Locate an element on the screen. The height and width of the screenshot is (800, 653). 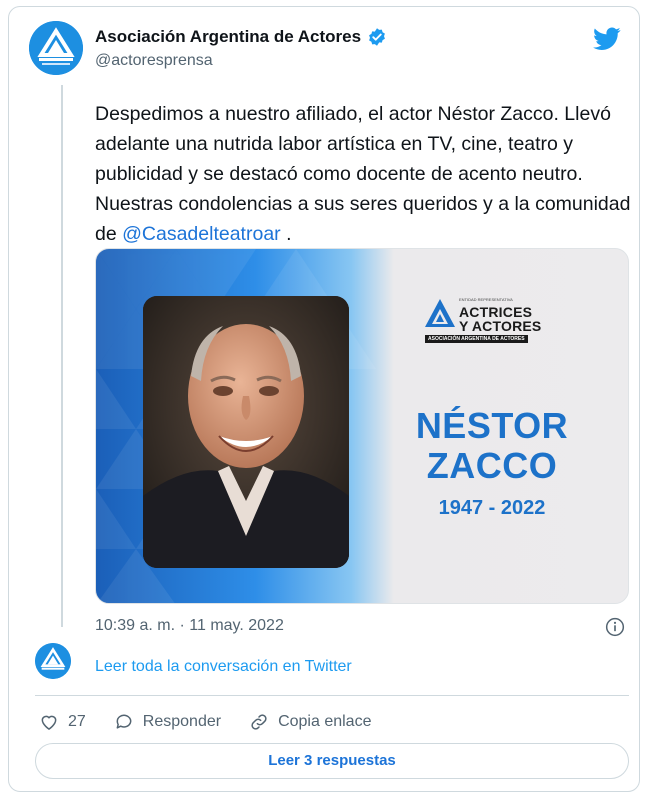
logo-line-1: ACTRICES is located at coordinates (496, 312).